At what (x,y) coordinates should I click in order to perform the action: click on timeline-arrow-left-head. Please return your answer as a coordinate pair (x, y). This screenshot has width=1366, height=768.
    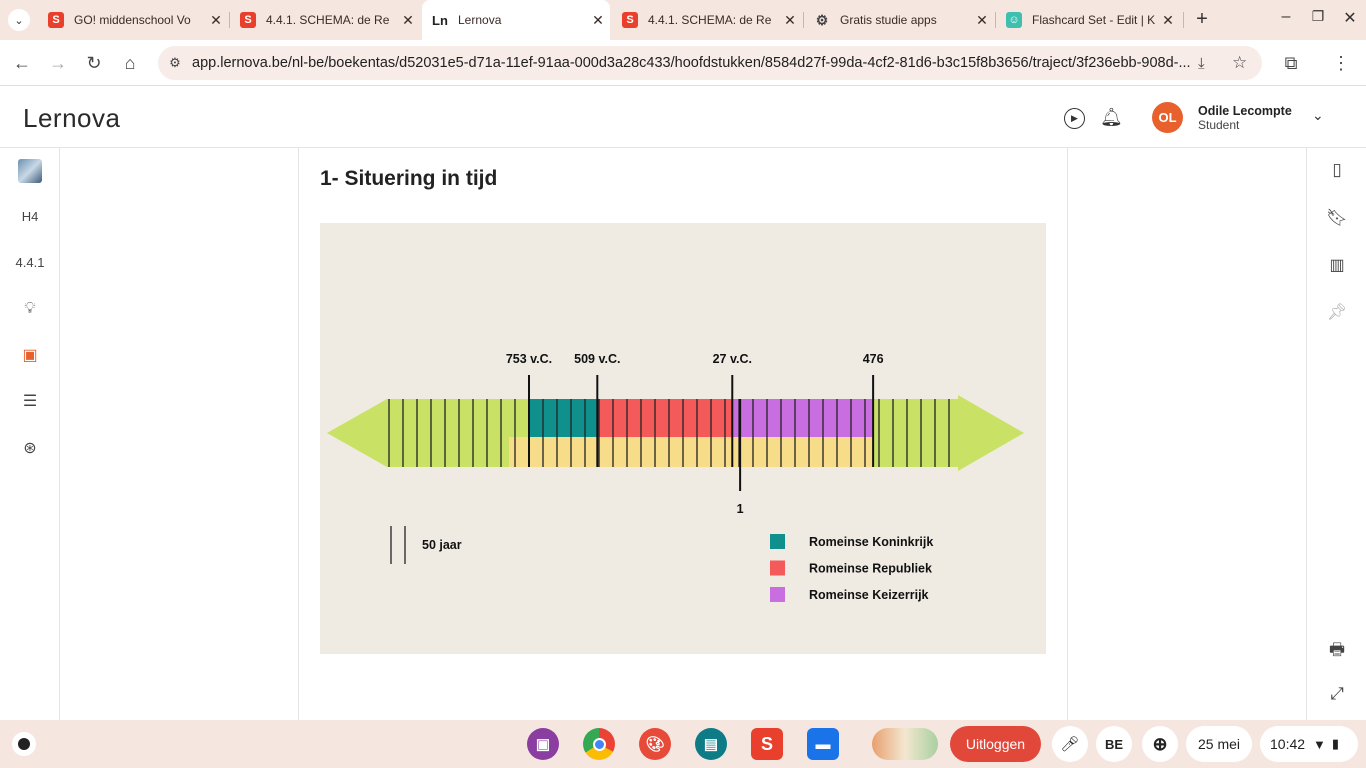
    Looking at the image, I should click on (357, 433).